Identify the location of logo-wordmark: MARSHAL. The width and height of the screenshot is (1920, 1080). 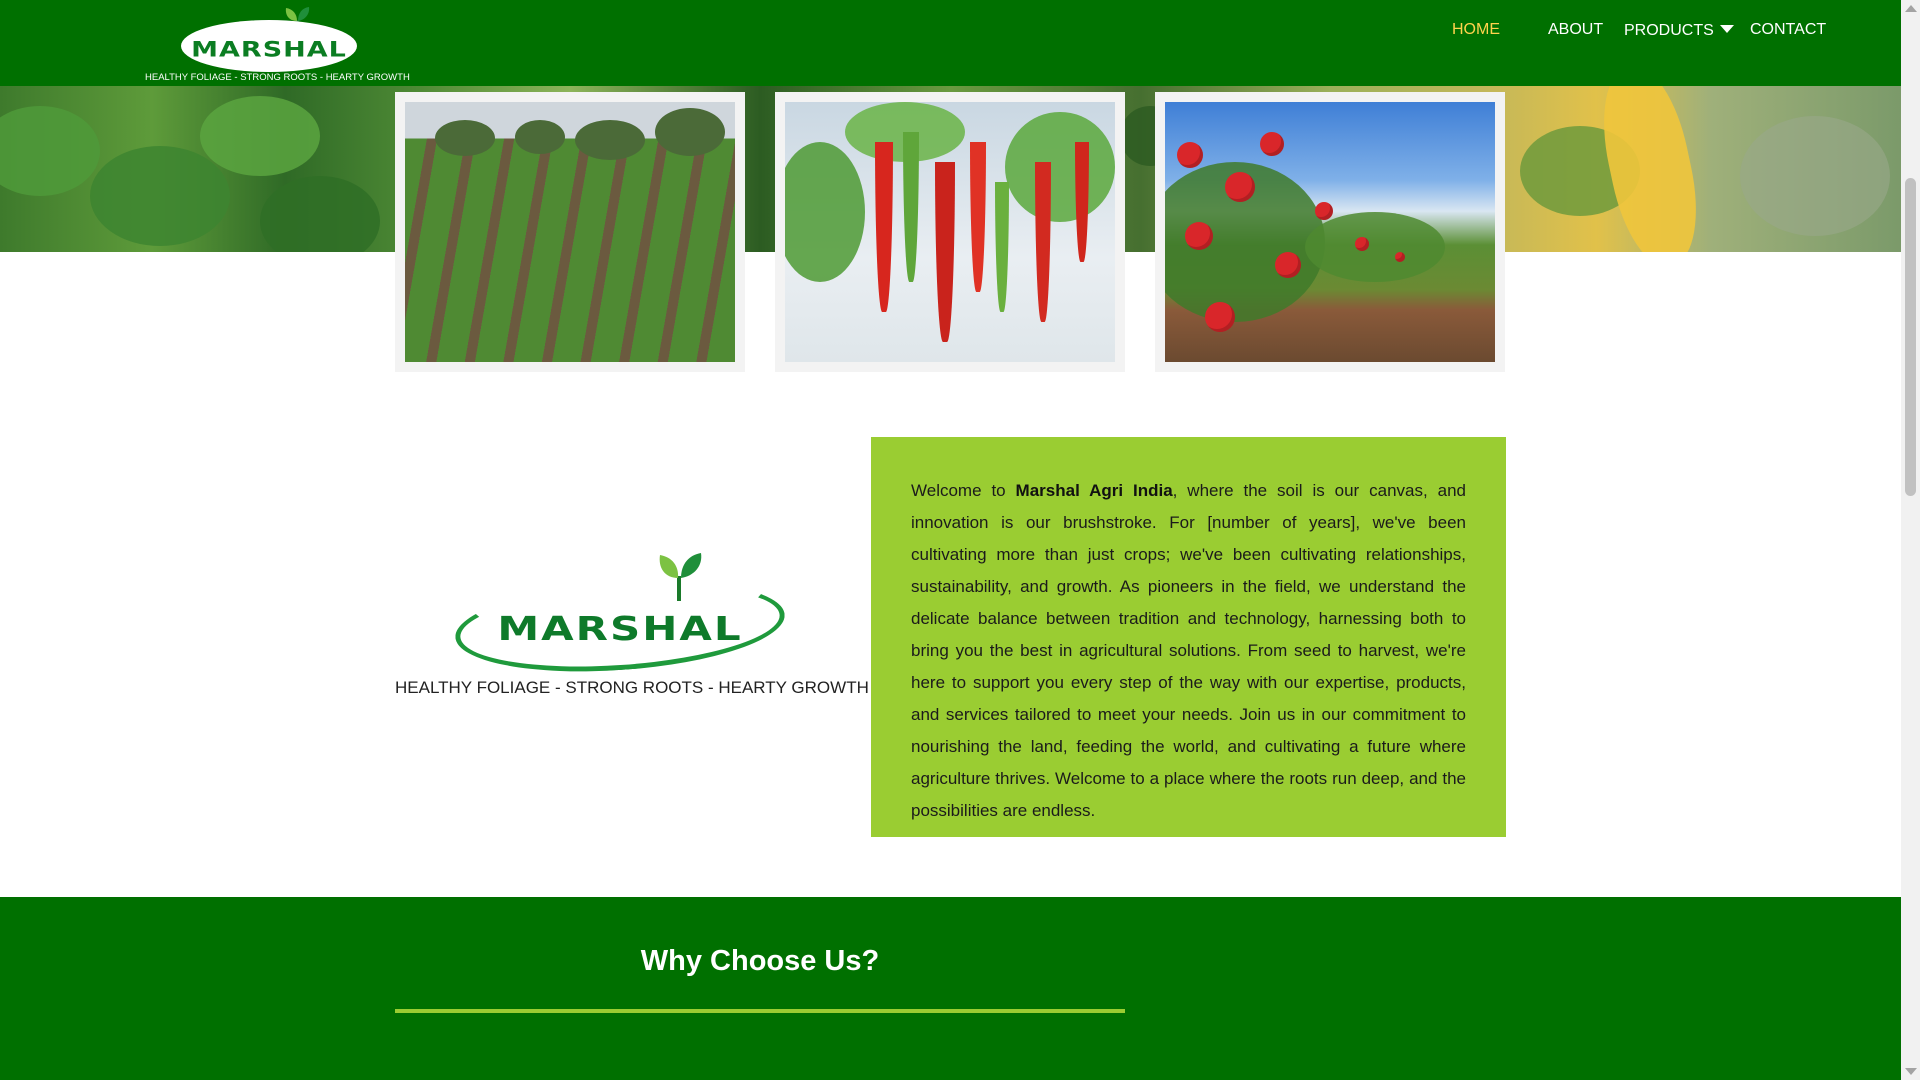
(269, 49).